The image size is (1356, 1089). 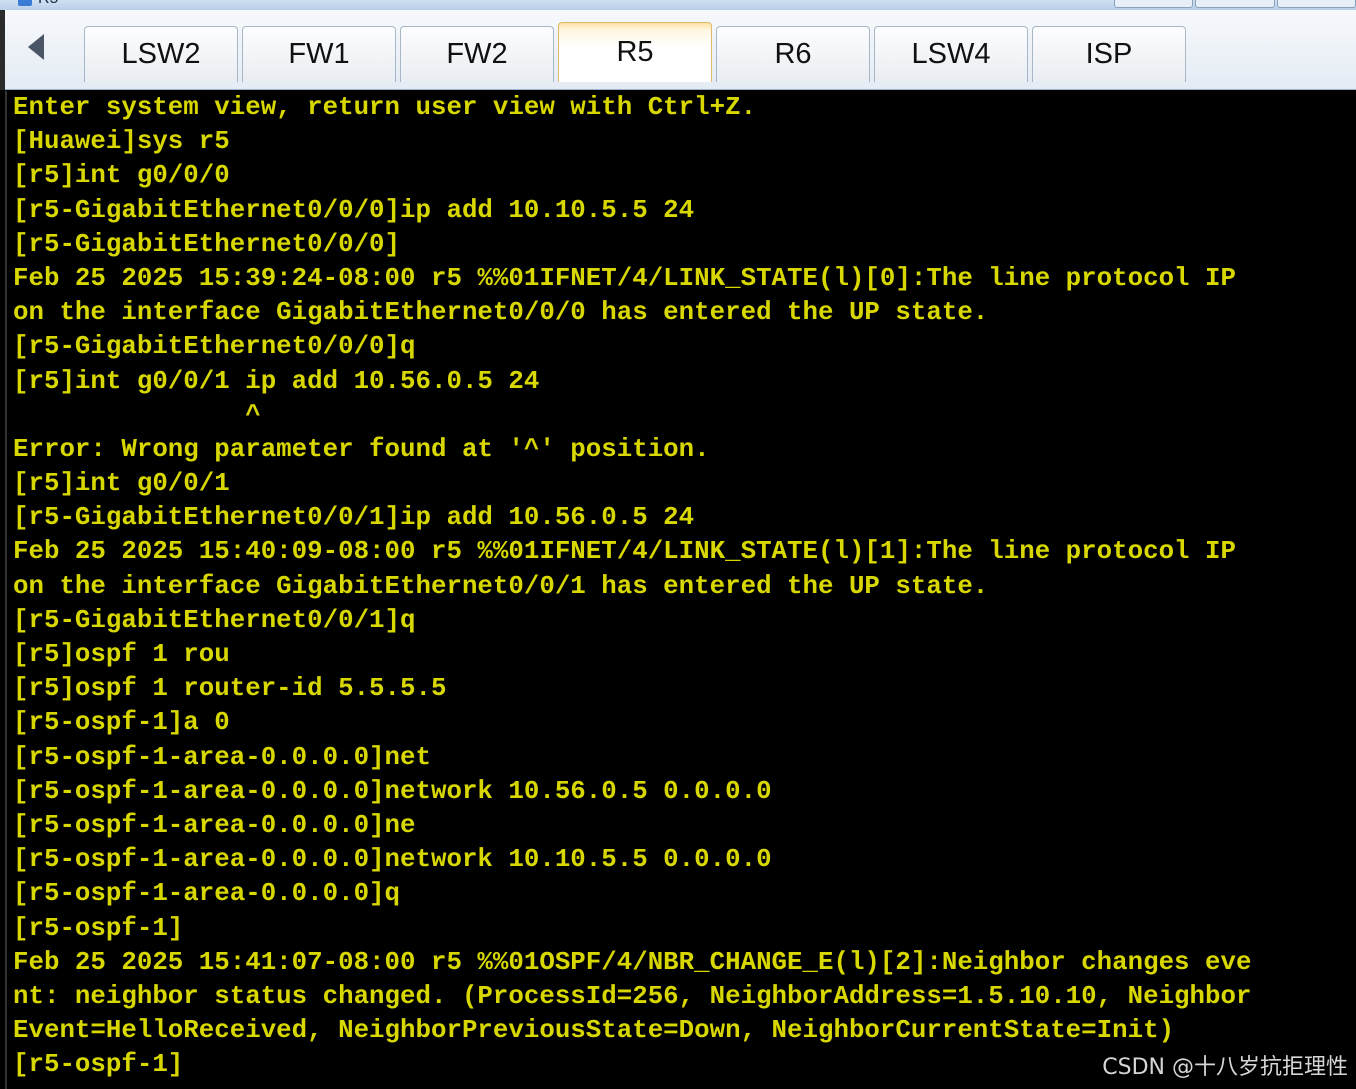 What do you see at coordinates (230, 689) in the screenshot?
I see `console-line: [r5]ospf 1 router-id 5.5.5.5` at bounding box center [230, 689].